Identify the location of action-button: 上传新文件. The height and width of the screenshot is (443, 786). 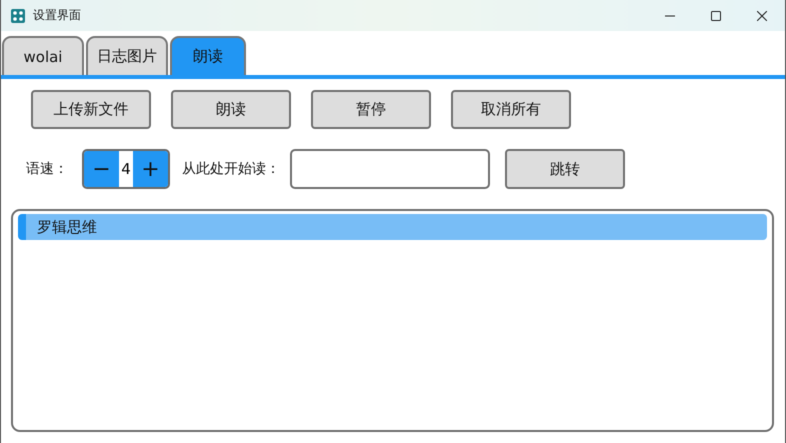
(91, 109).